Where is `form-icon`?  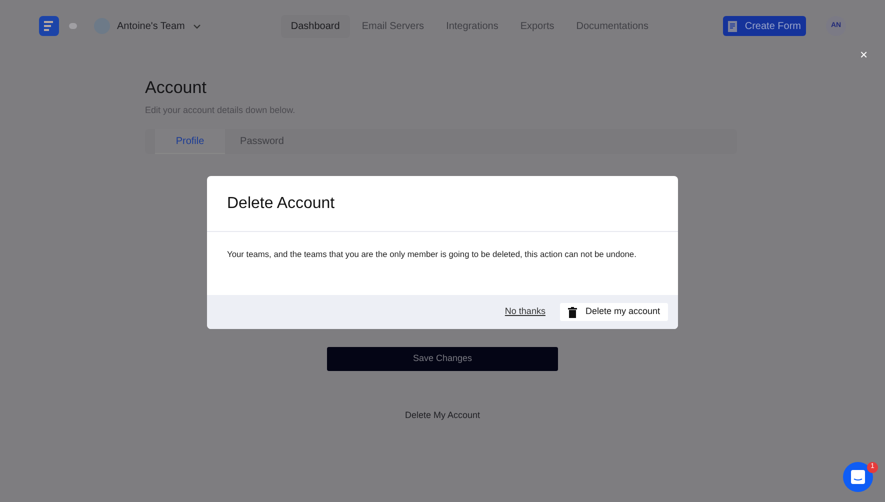 form-icon is located at coordinates (733, 26).